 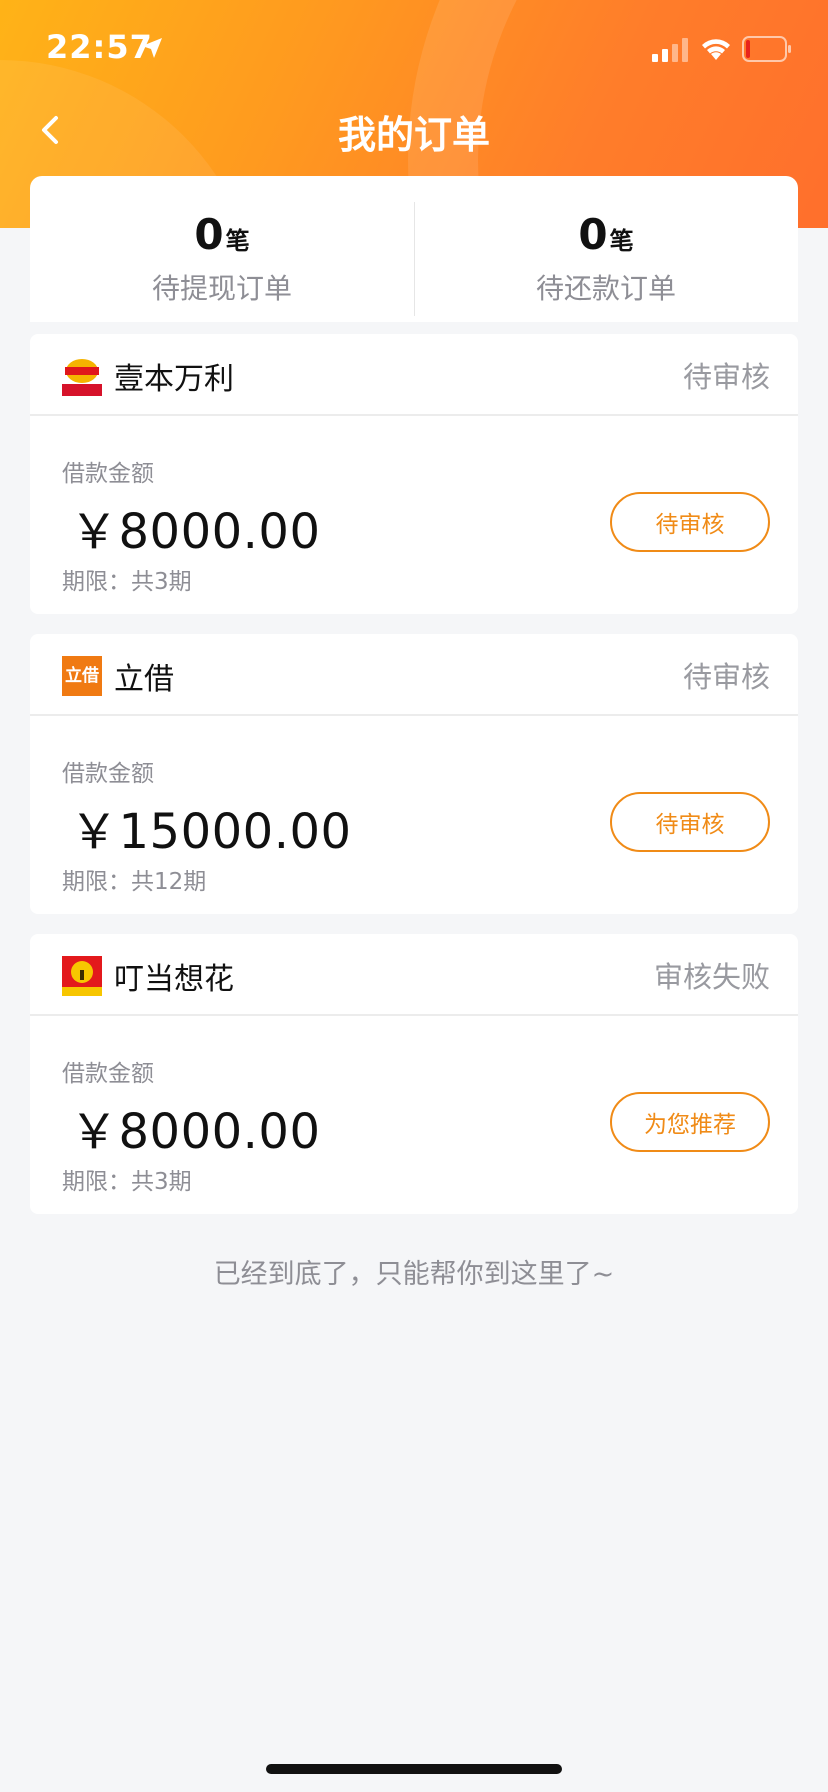 I want to click on brand-name: 立借, so click(x=144, y=679).